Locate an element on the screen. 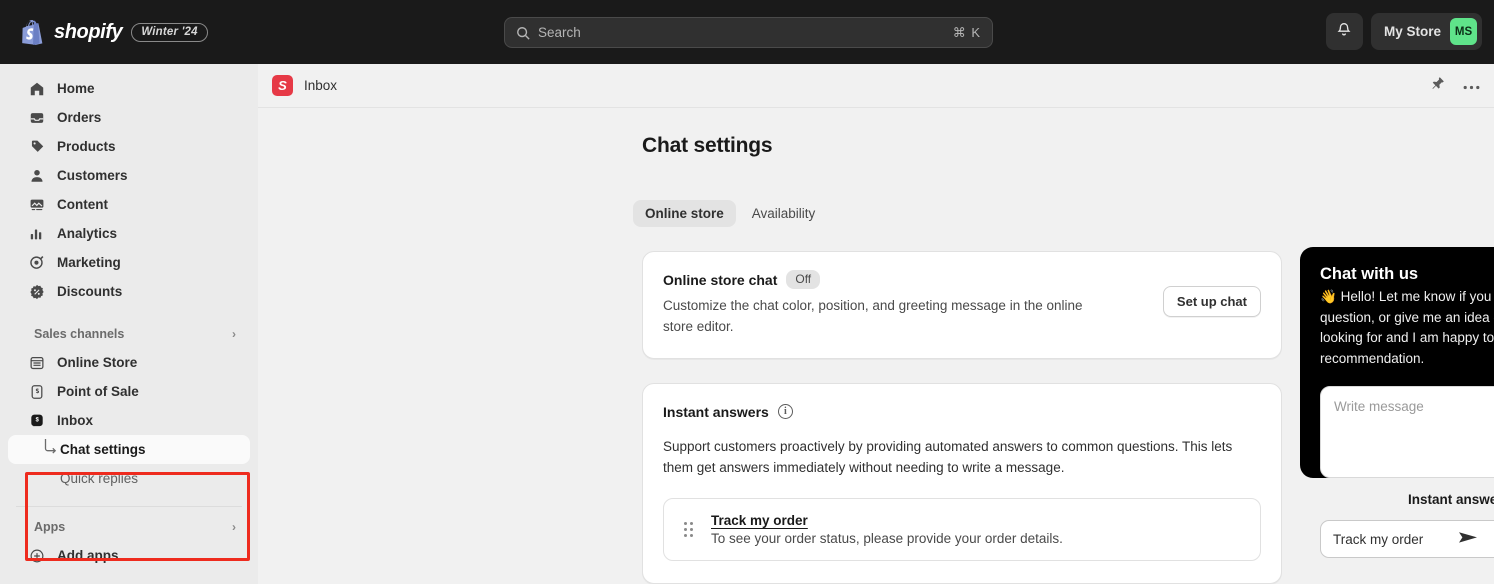 The height and width of the screenshot is (584, 1494). topbar-right-cluster: My Store MS is located at coordinates (1403, 31).